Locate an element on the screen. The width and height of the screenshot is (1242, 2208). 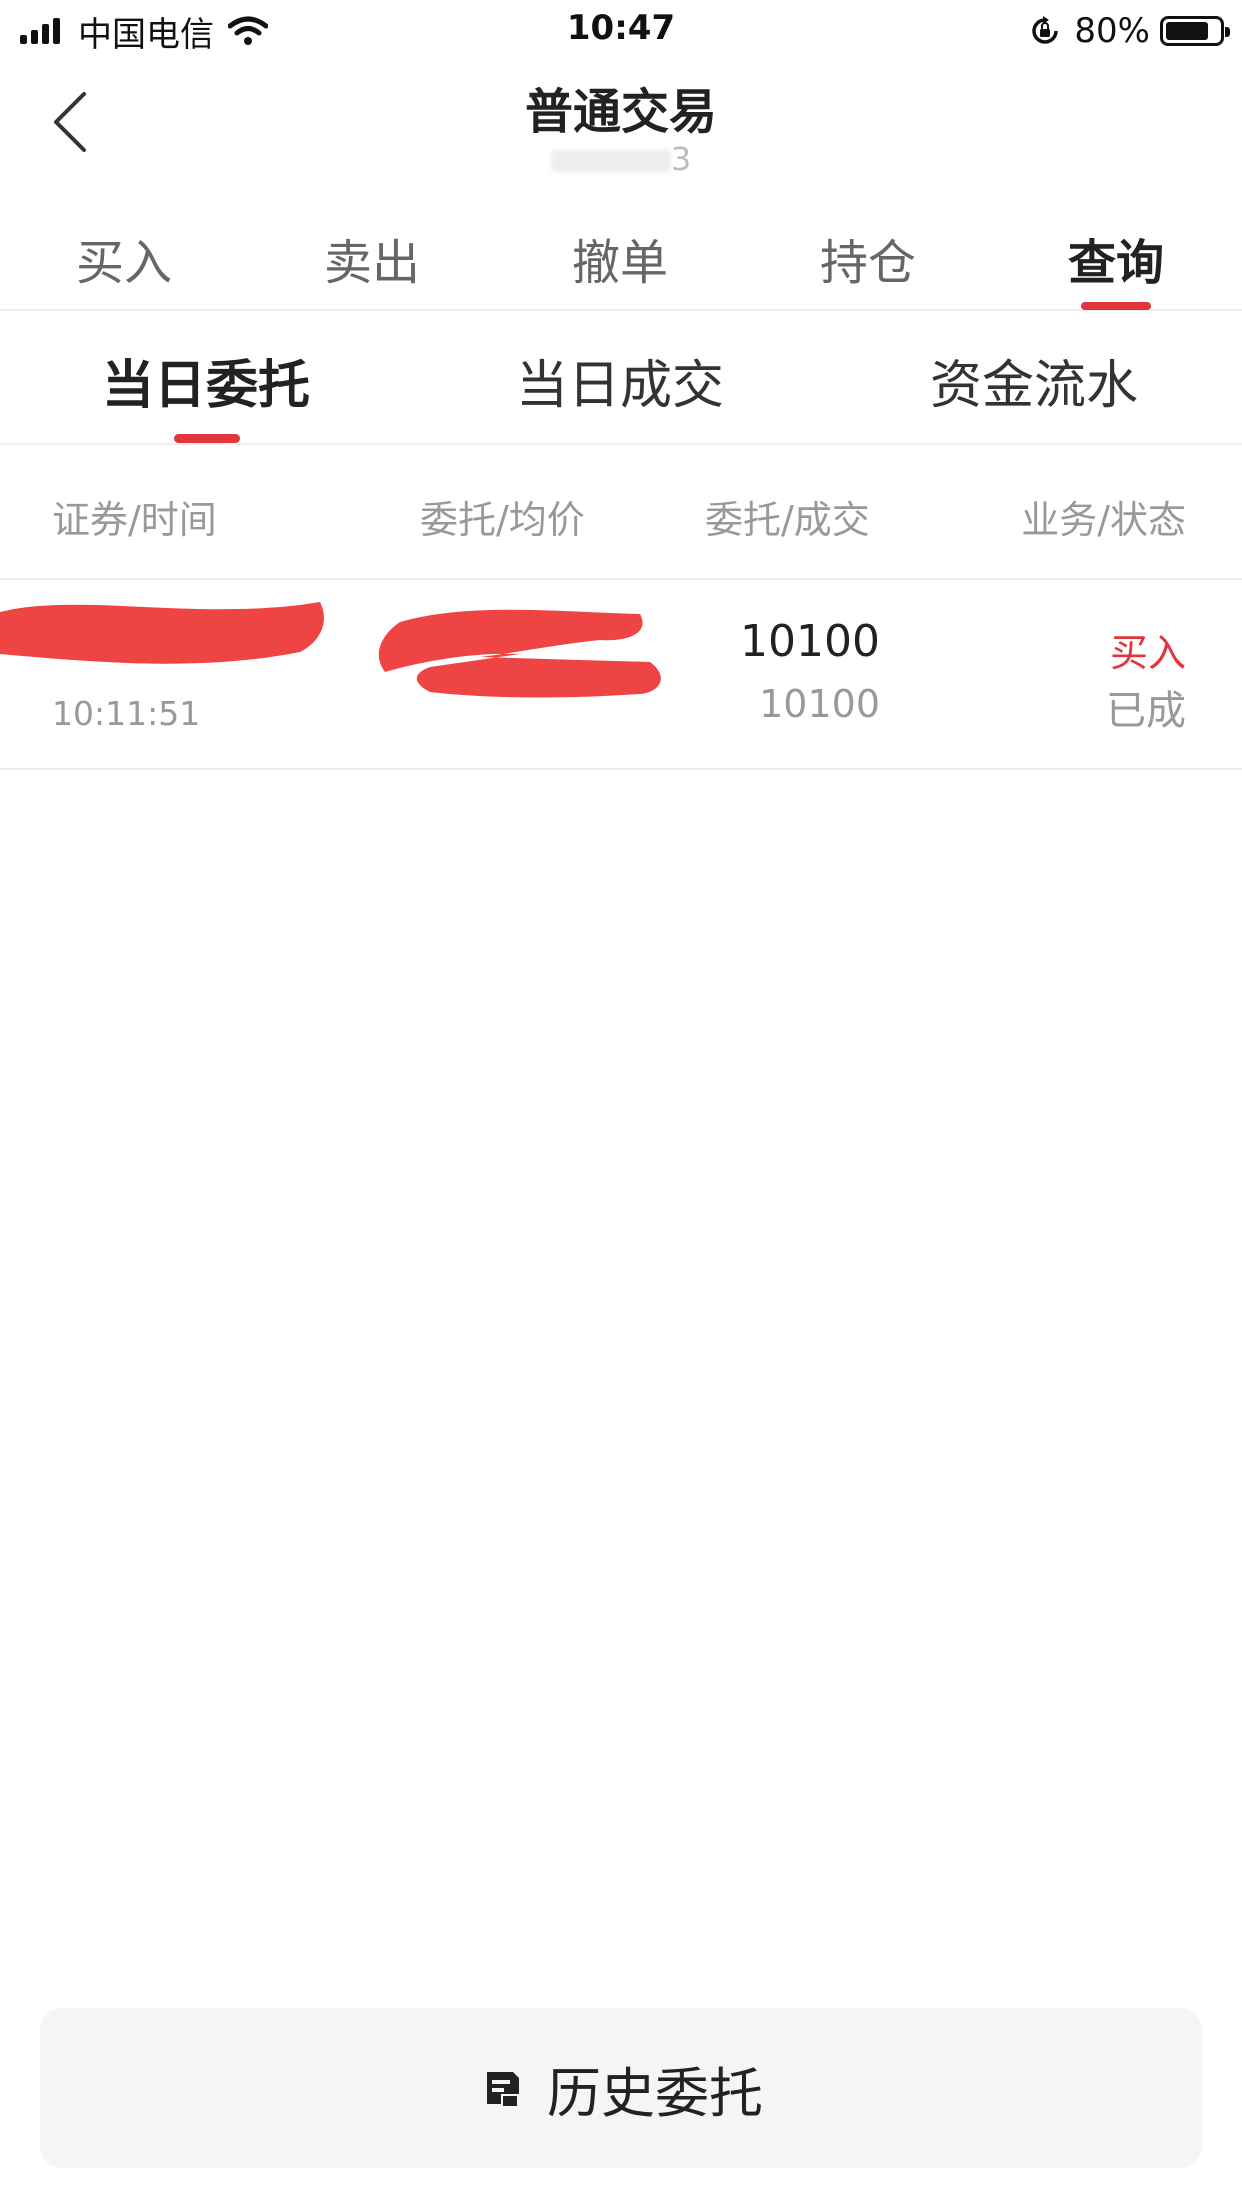
tab-cancel: 撤单 is located at coordinates (620, 258).